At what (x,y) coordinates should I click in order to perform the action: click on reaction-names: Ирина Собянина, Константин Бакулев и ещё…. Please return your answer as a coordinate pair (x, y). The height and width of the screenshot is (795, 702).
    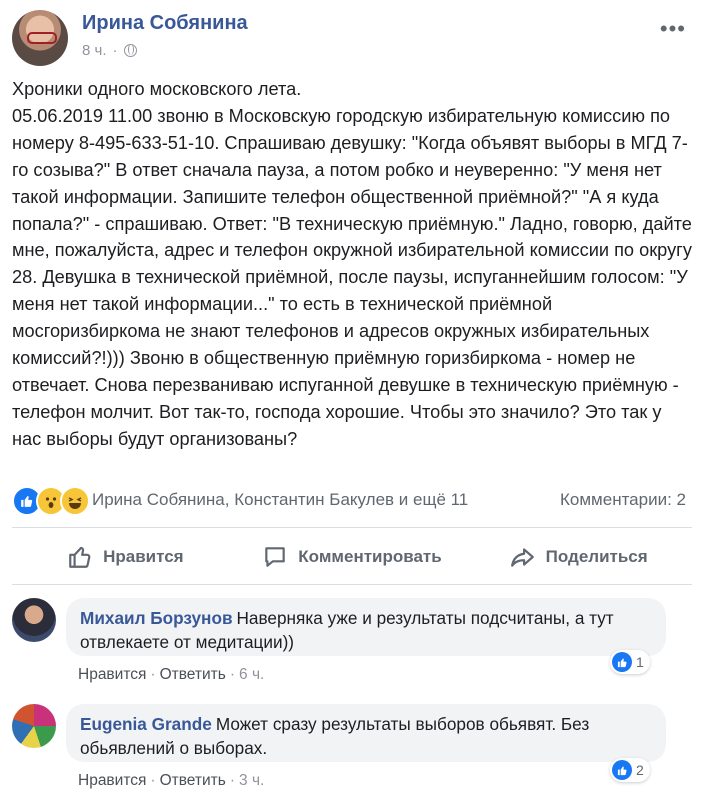
    Looking at the image, I should click on (280, 500).